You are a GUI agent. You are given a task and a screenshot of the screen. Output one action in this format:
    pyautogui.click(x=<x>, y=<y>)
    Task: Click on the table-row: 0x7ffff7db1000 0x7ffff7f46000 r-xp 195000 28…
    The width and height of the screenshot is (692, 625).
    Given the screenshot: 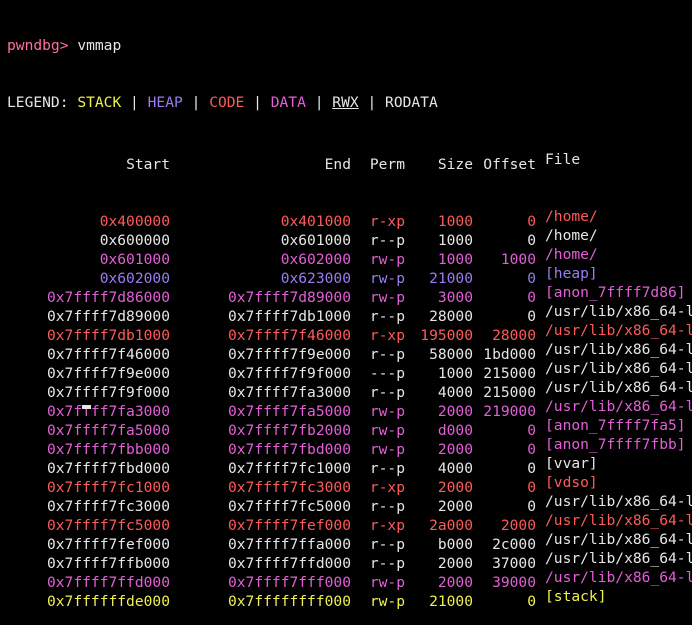 What is the action you would take?
    pyautogui.click(x=349, y=332)
    